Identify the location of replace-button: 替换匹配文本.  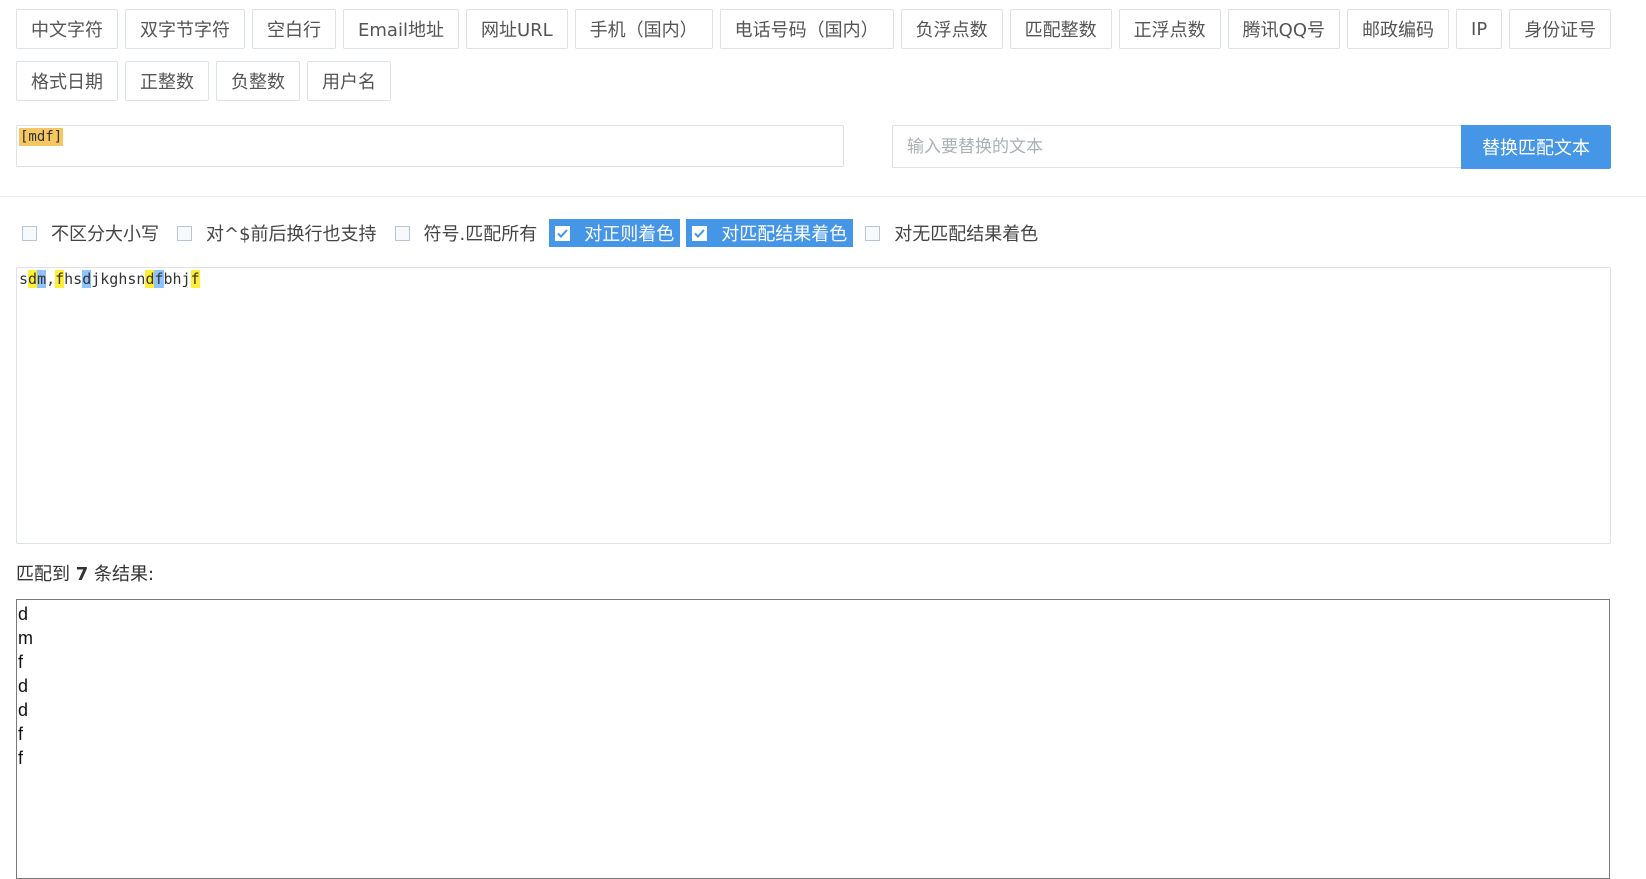
(1536, 147).